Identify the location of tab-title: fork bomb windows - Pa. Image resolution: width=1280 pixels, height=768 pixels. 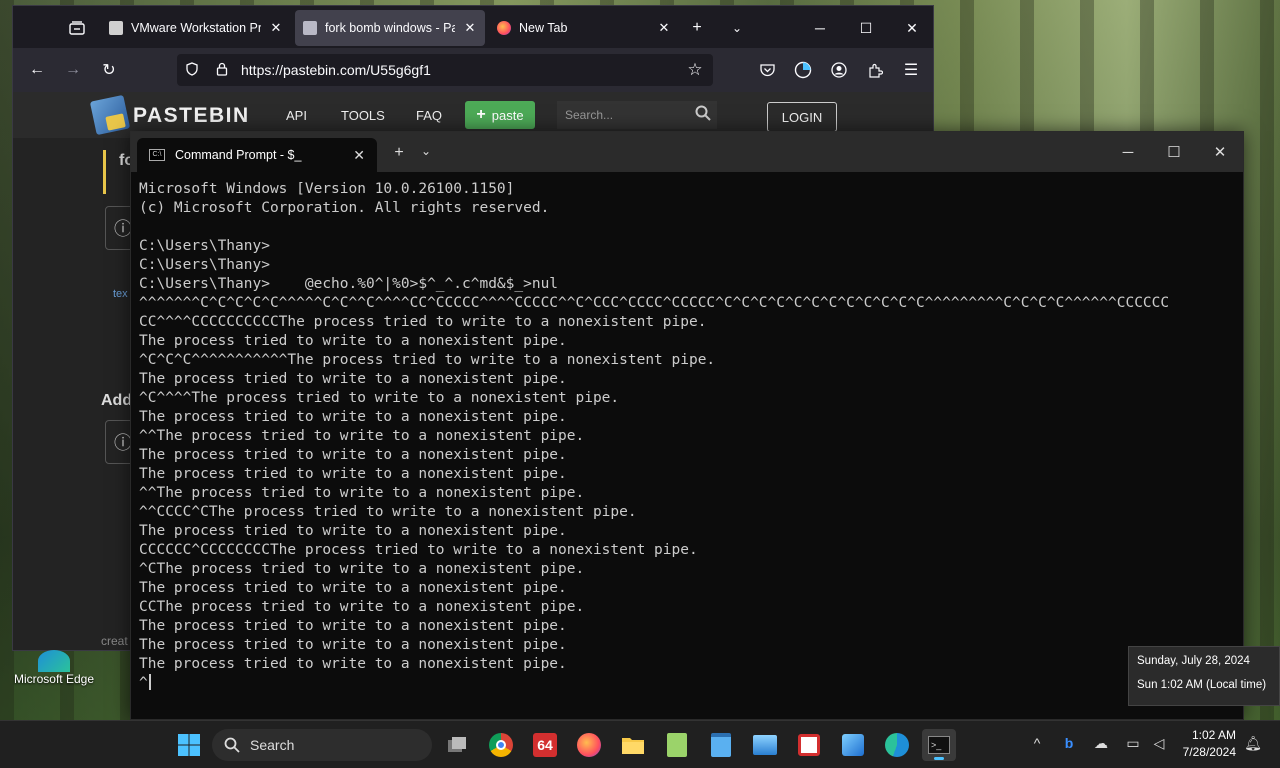
(390, 28).